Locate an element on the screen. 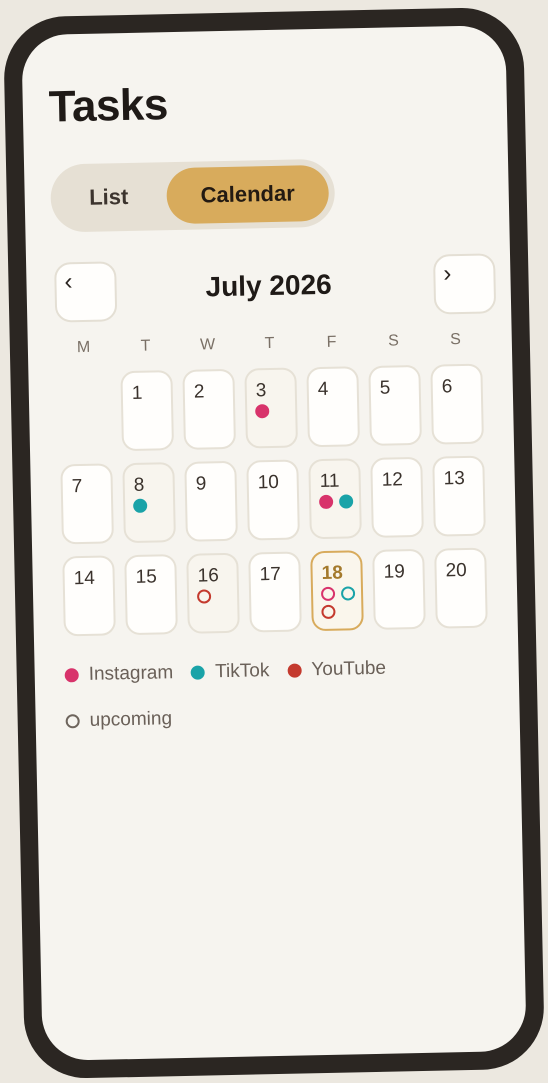 The height and width of the screenshot is (1083, 548). calendar-day: 7 is located at coordinates (87, 504).